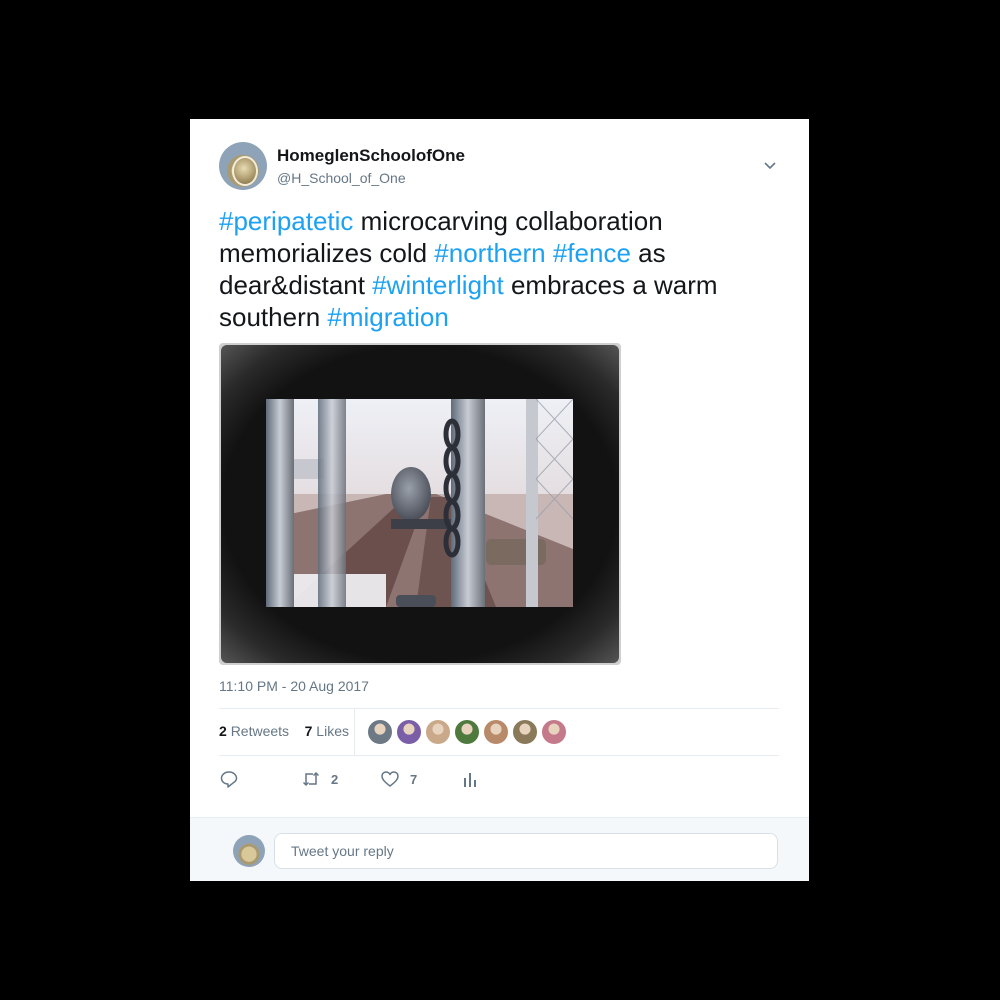 The width and height of the screenshot is (1000, 1000). I want to click on hashtag-link: #winterlight, so click(438, 285).